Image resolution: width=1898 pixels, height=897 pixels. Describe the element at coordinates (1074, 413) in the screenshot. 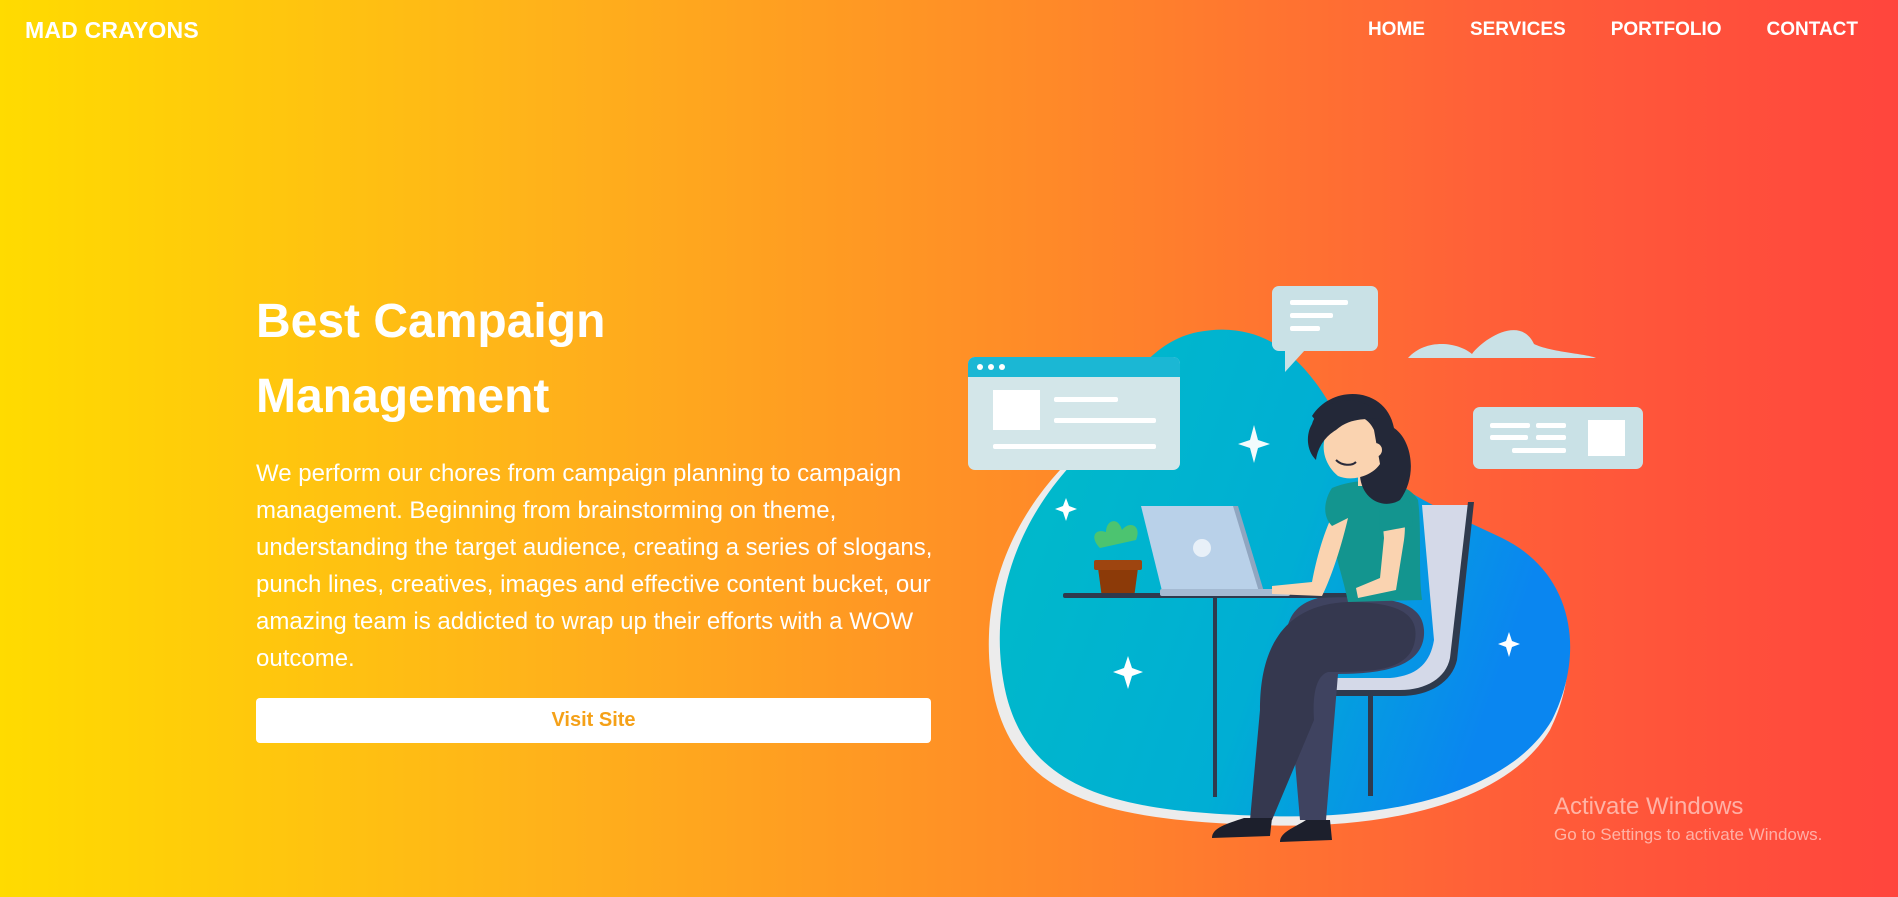

I see `browser-window-card` at that location.